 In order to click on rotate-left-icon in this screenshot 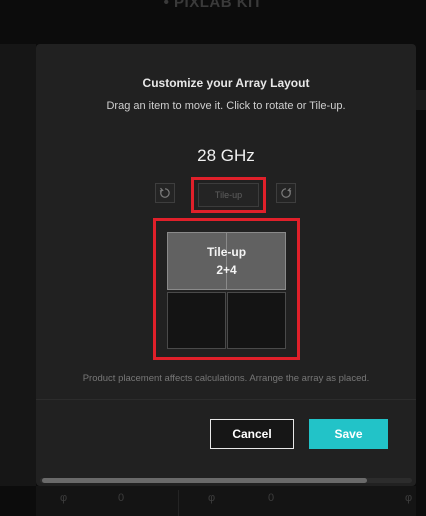, I will do `click(164, 192)`.